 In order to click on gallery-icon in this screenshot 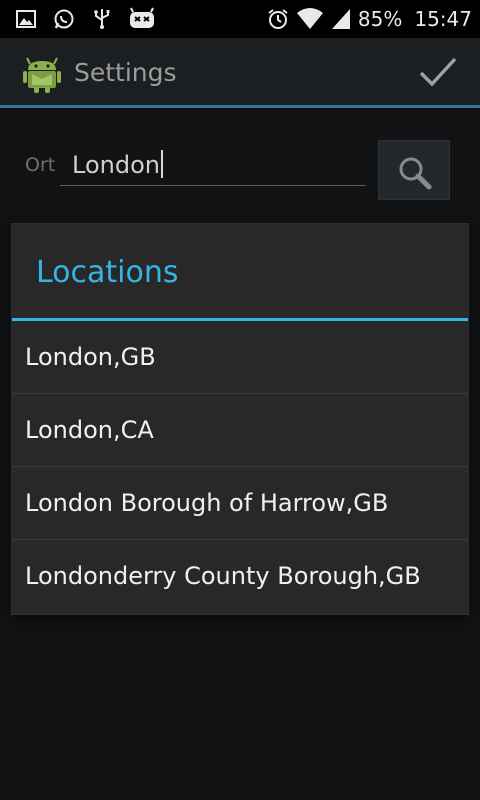, I will do `click(26, 19)`.